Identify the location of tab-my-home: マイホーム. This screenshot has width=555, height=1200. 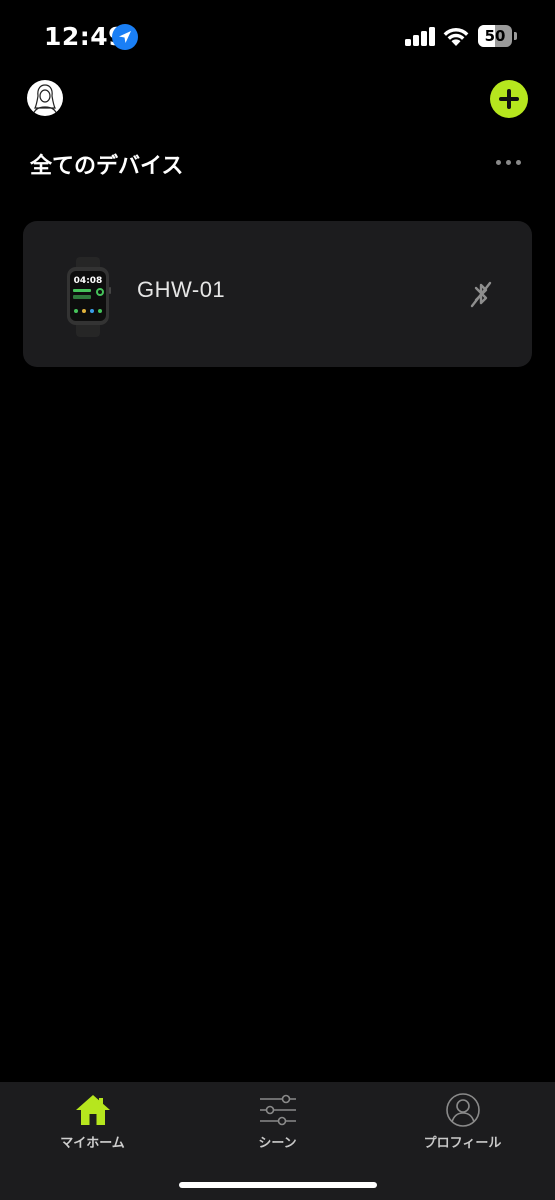
(92, 1122).